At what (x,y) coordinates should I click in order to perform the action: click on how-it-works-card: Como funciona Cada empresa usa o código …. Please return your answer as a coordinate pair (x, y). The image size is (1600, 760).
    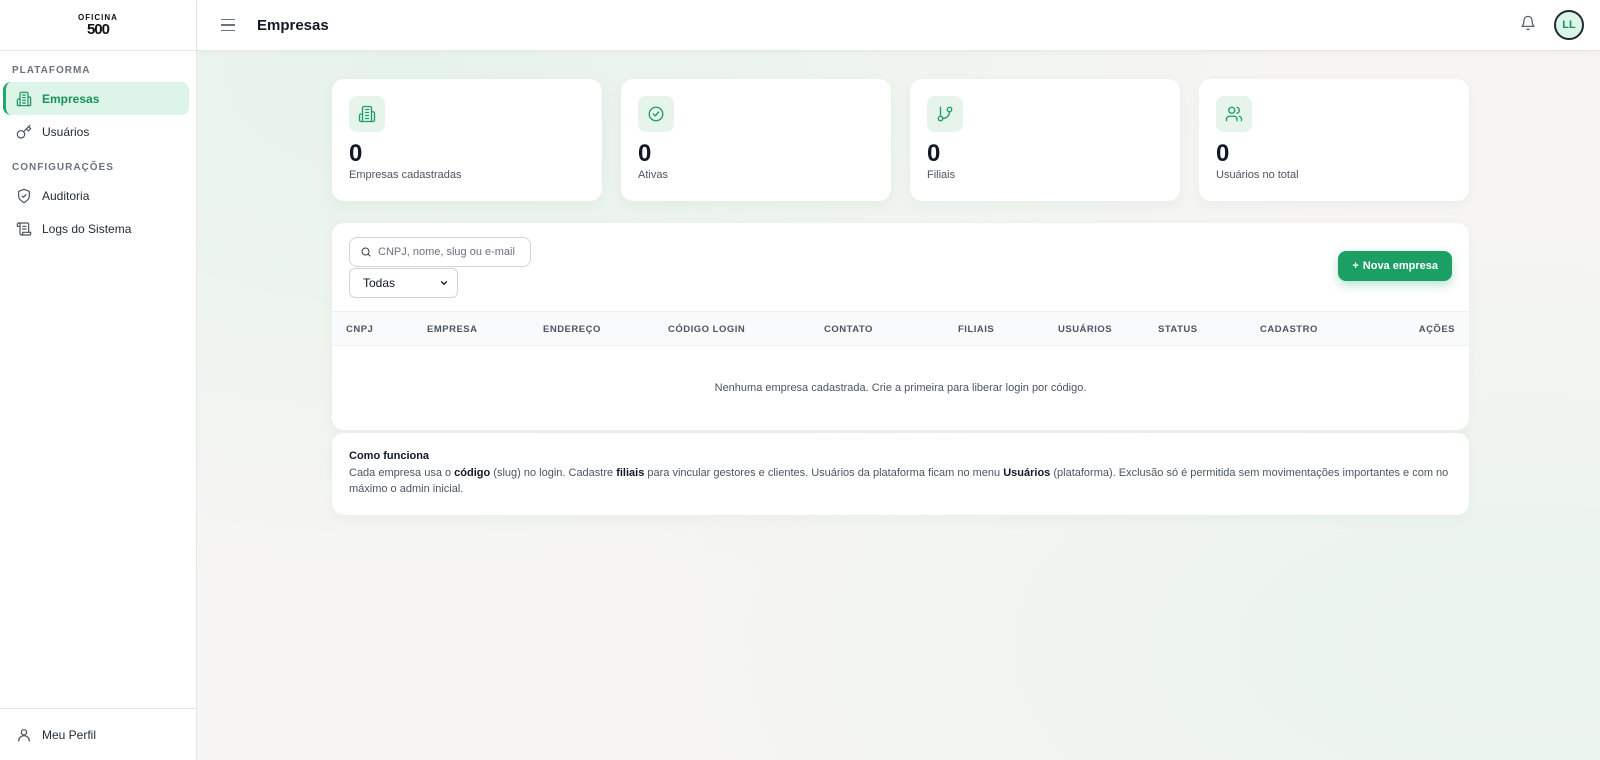
    Looking at the image, I should click on (900, 474).